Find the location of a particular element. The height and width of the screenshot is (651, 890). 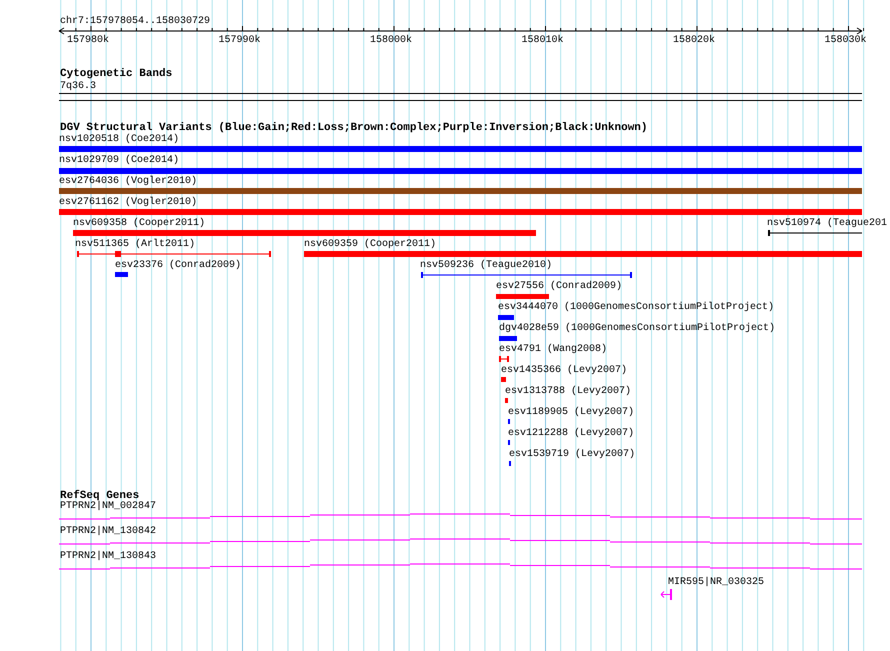

variant-label: esv2764036 (Vogler2010) is located at coordinates (128, 182).